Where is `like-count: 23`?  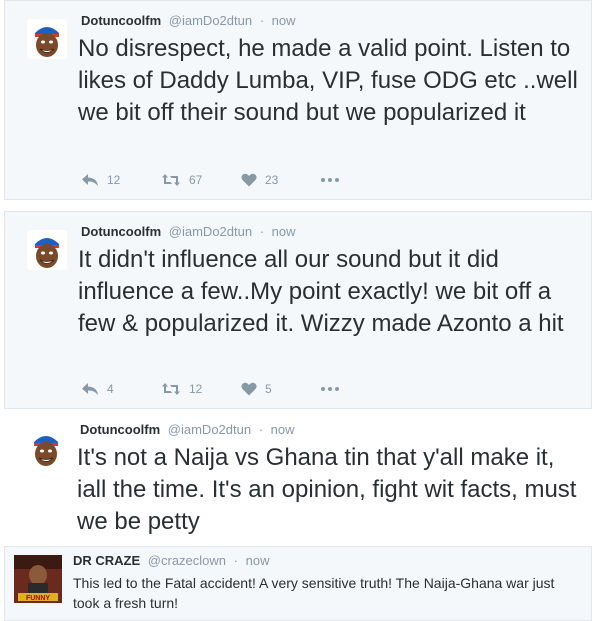
like-count: 23 is located at coordinates (272, 180).